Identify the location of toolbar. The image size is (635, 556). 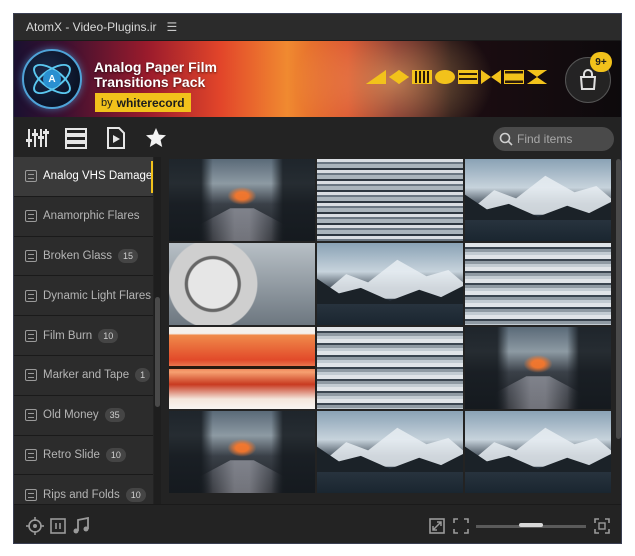
(317, 137).